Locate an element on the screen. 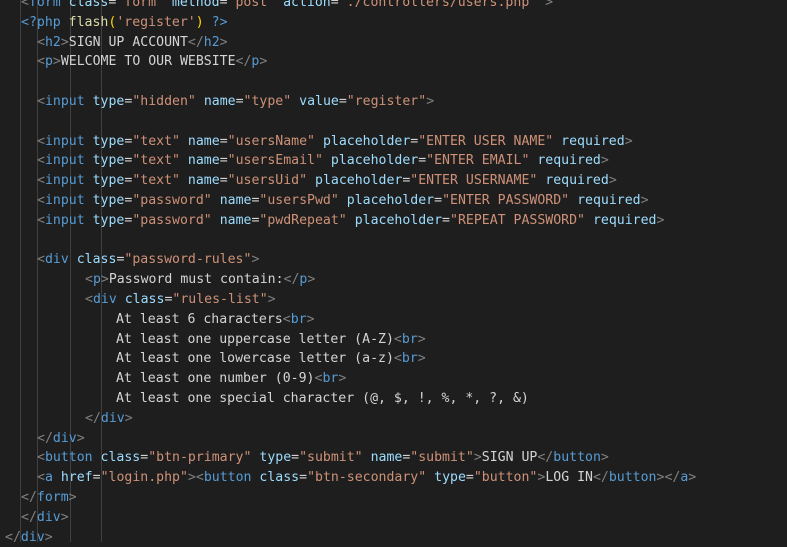 The image size is (787, 547). code-token: a is located at coordinates (48, 478).